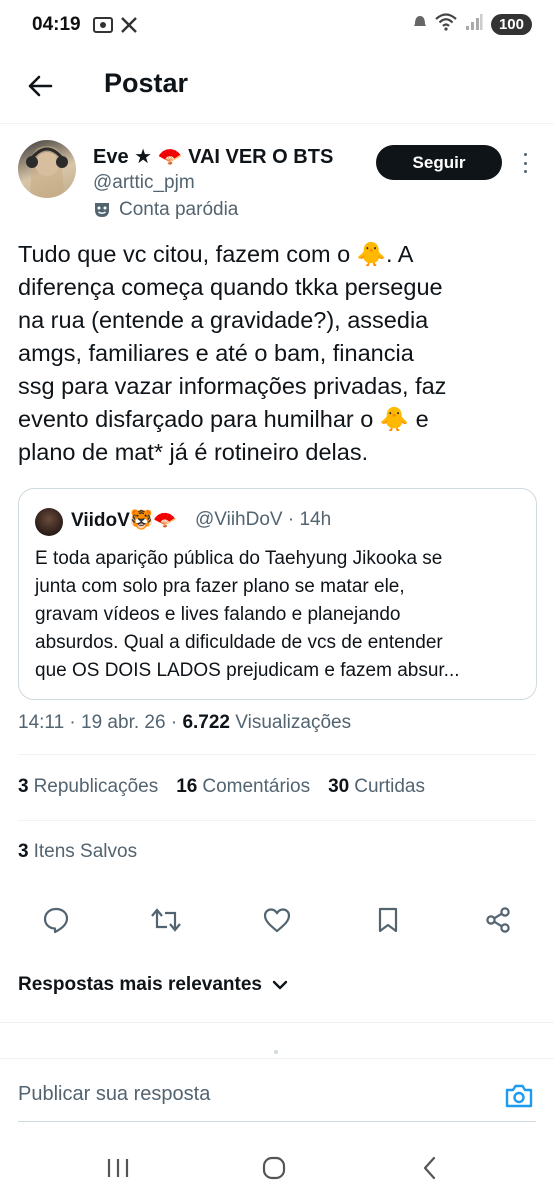 Image resolution: width=554 pixels, height=1200 pixels. I want to click on post-meta: 14:11 · 19 abr. 26 · 6.722 Visualizações, so click(184, 723).